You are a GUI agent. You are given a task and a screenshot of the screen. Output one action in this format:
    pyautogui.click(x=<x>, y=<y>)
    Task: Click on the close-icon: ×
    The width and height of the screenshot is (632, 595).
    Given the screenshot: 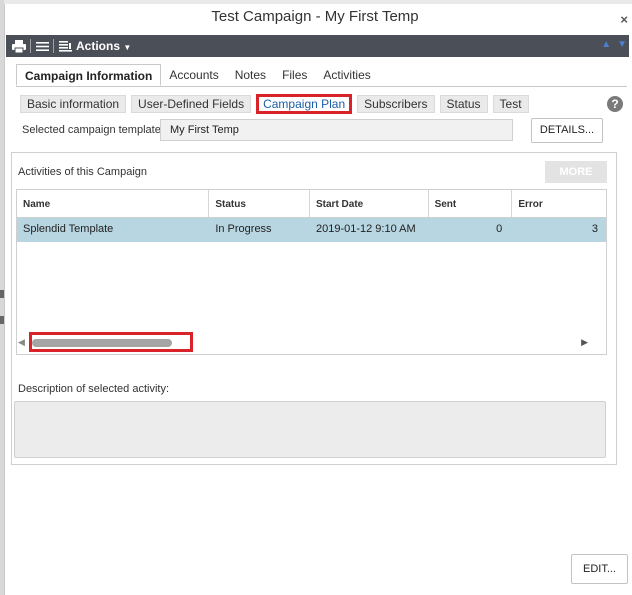 What is the action you would take?
    pyautogui.click(x=624, y=19)
    